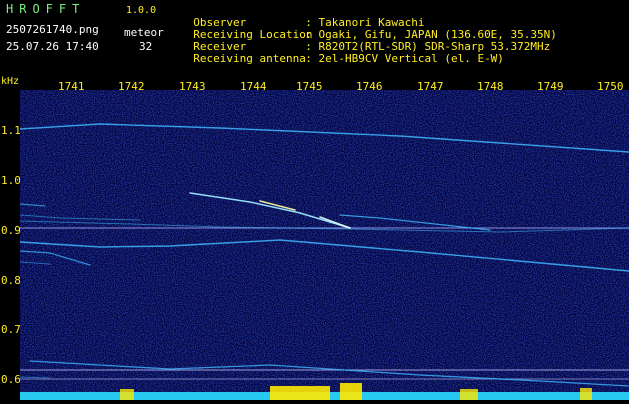 This screenshot has width=629, height=404. I want to click on meteor-count-value: 32, so click(146, 46).